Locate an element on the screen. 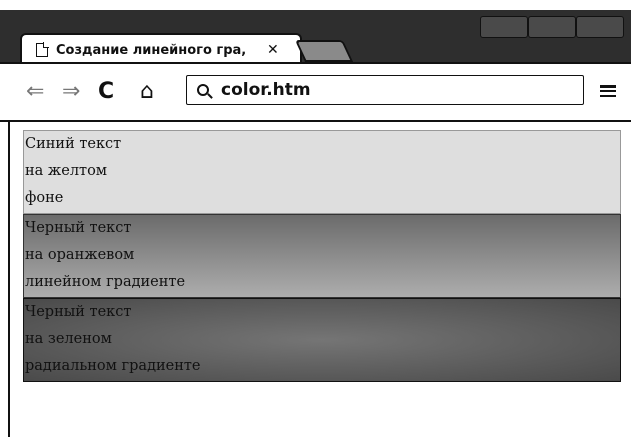 The height and width of the screenshot is (437, 631). tab-active: Создание линейного гра, ✕ is located at coordinates (161, 49).